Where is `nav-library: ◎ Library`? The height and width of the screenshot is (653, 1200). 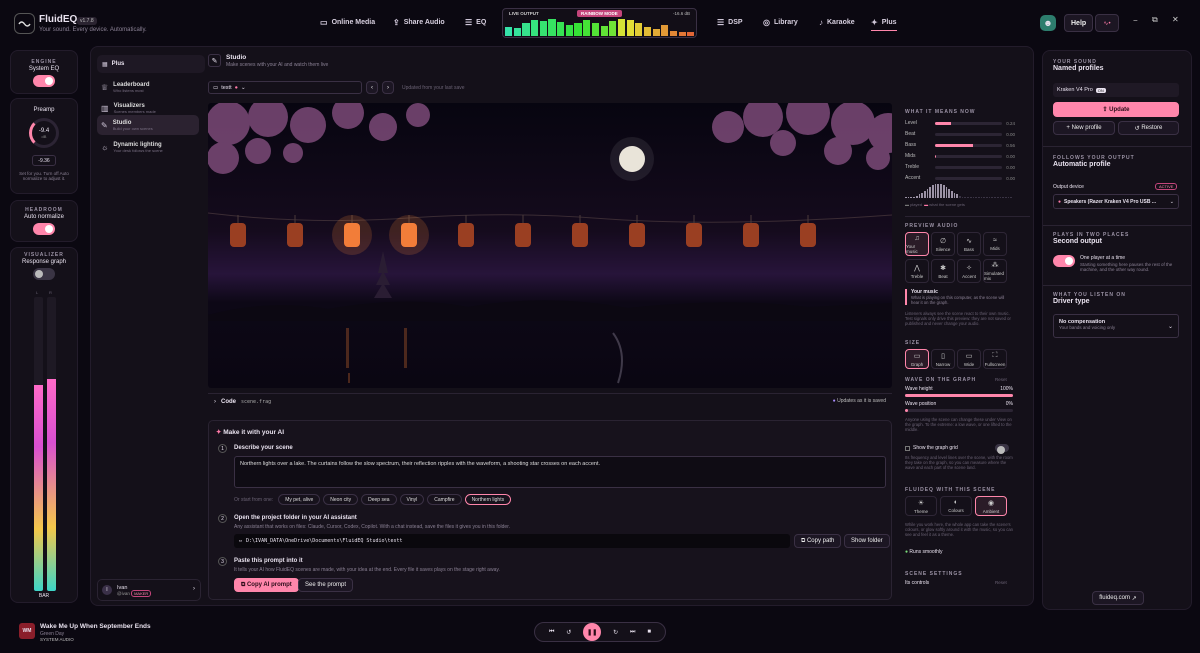
nav-library: ◎ Library is located at coordinates (780, 22).